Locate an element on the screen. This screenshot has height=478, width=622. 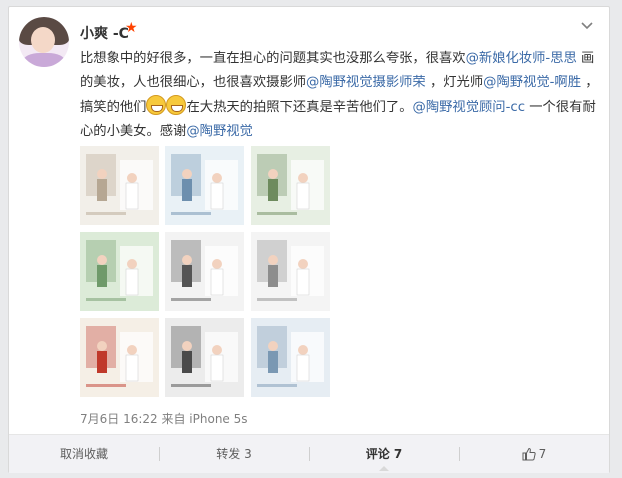
post-actions: 取消收藏 转发 3 评论 7 7 is located at coordinates (309, 453).